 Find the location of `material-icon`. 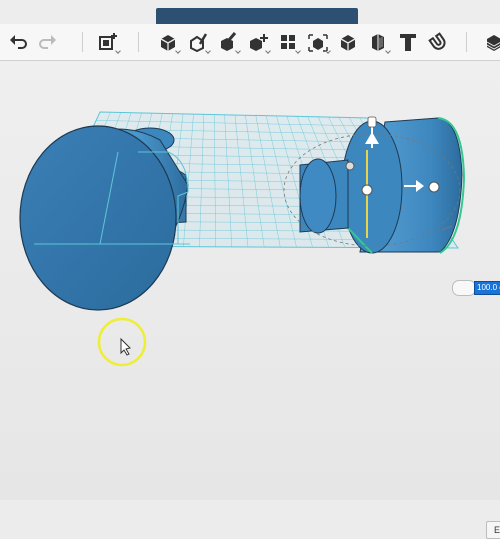

material-icon is located at coordinates (378, 42).